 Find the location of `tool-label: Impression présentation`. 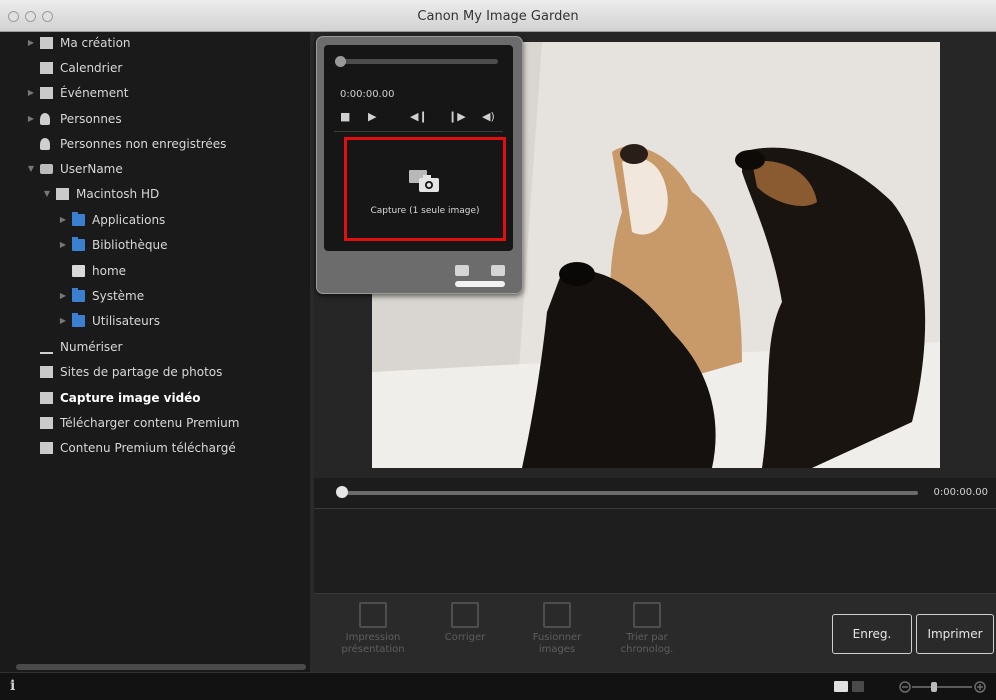

tool-label: Impression présentation is located at coordinates (373, 643).